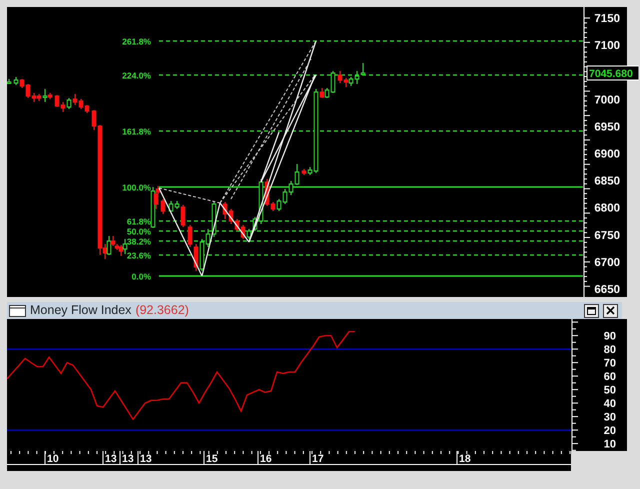 Image resolution: width=640 pixels, height=489 pixels. Describe the element at coordinates (610, 364) in the screenshot. I see `indicator-axis-label: 70` at that location.